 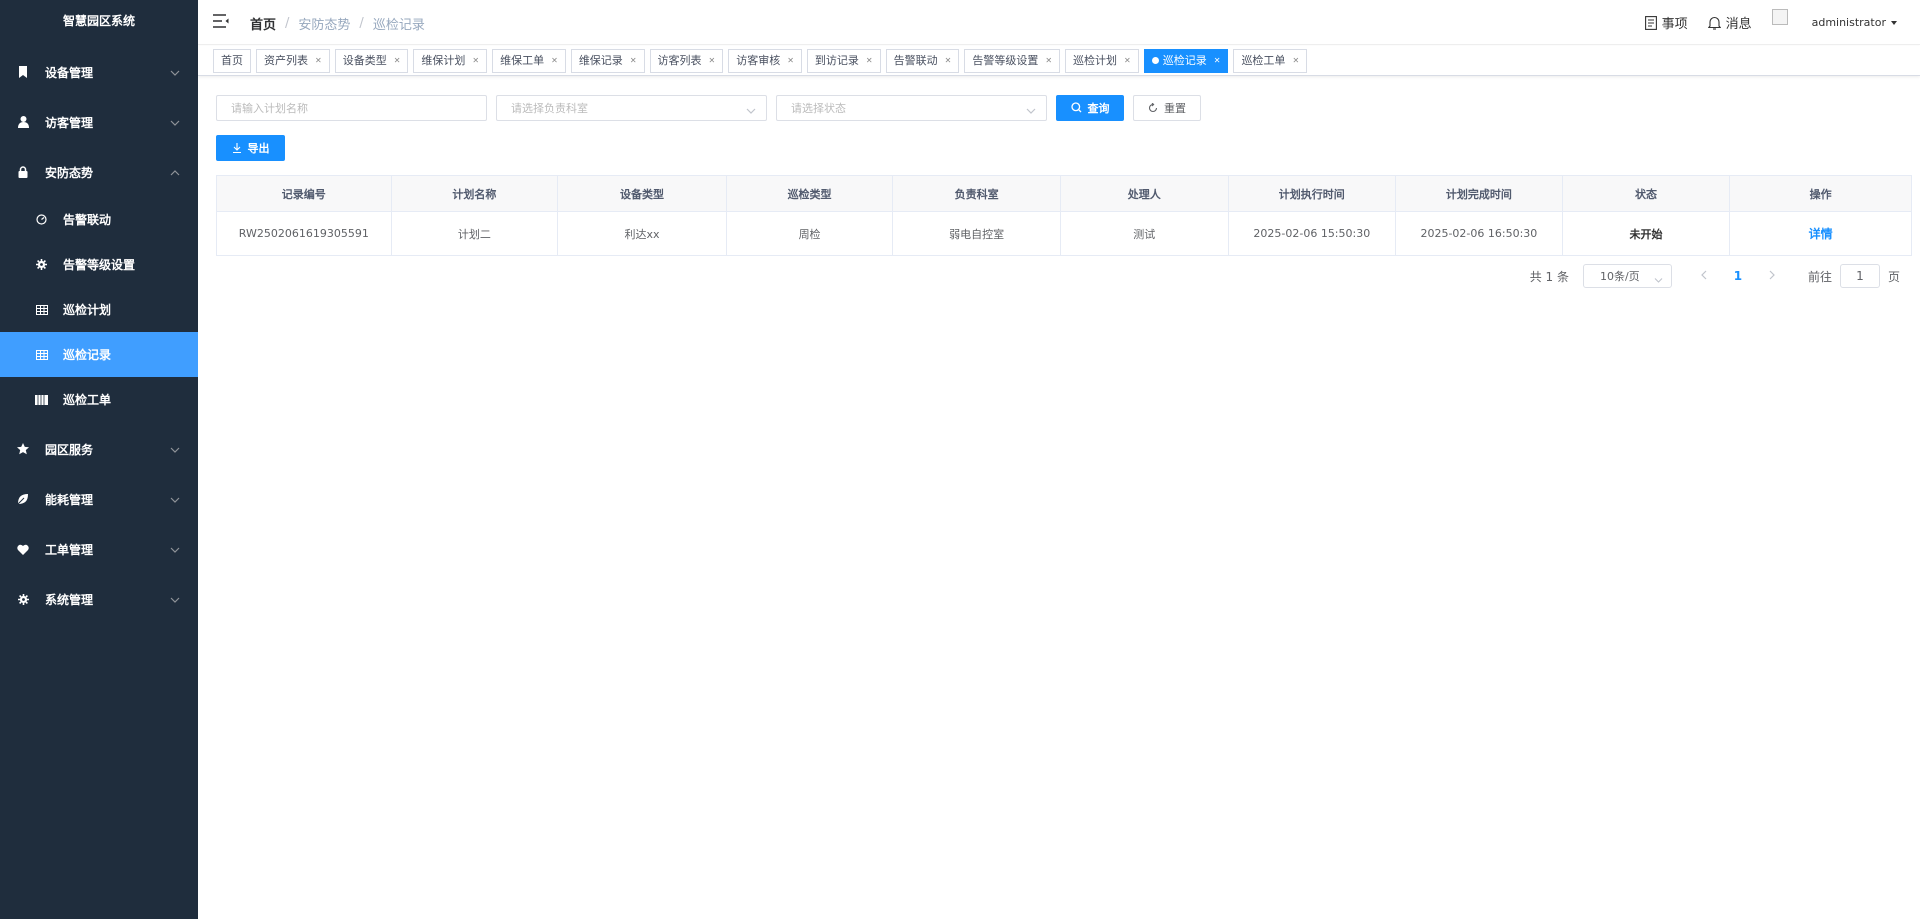 What do you see at coordinates (1779, 16) in the screenshot?
I see `avatar` at bounding box center [1779, 16].